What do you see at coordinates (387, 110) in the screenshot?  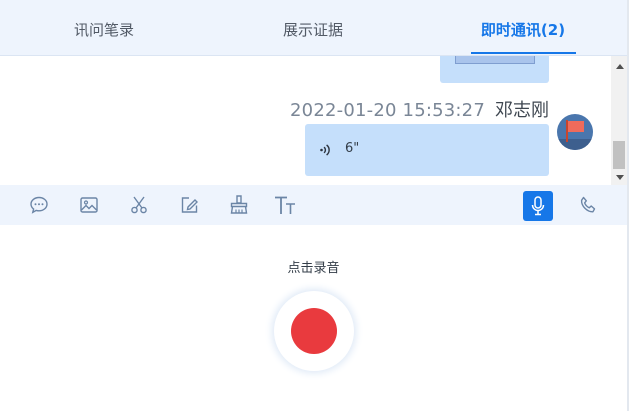 I see `message-time: 2022-01-20 15:53:27` at bounding box center [387, 110].